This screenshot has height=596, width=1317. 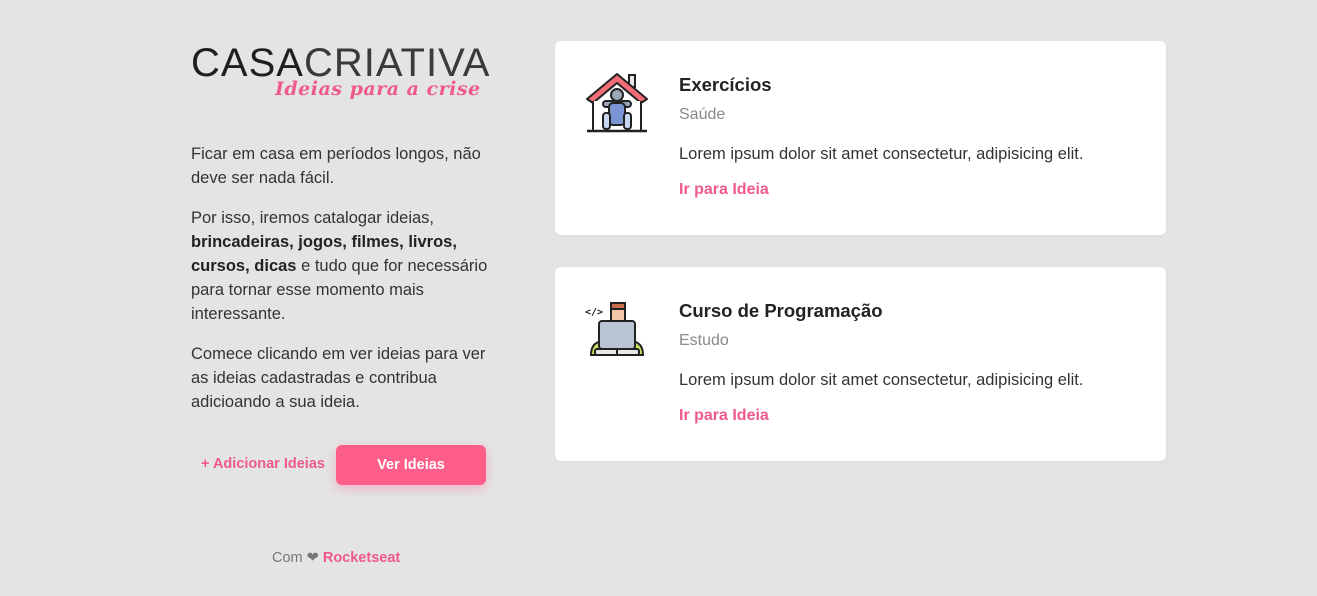 What do you see at coordinates (725, 84) in the screenshot?
I see `idea-title: Exercícios` at bounding box center [725, 84].